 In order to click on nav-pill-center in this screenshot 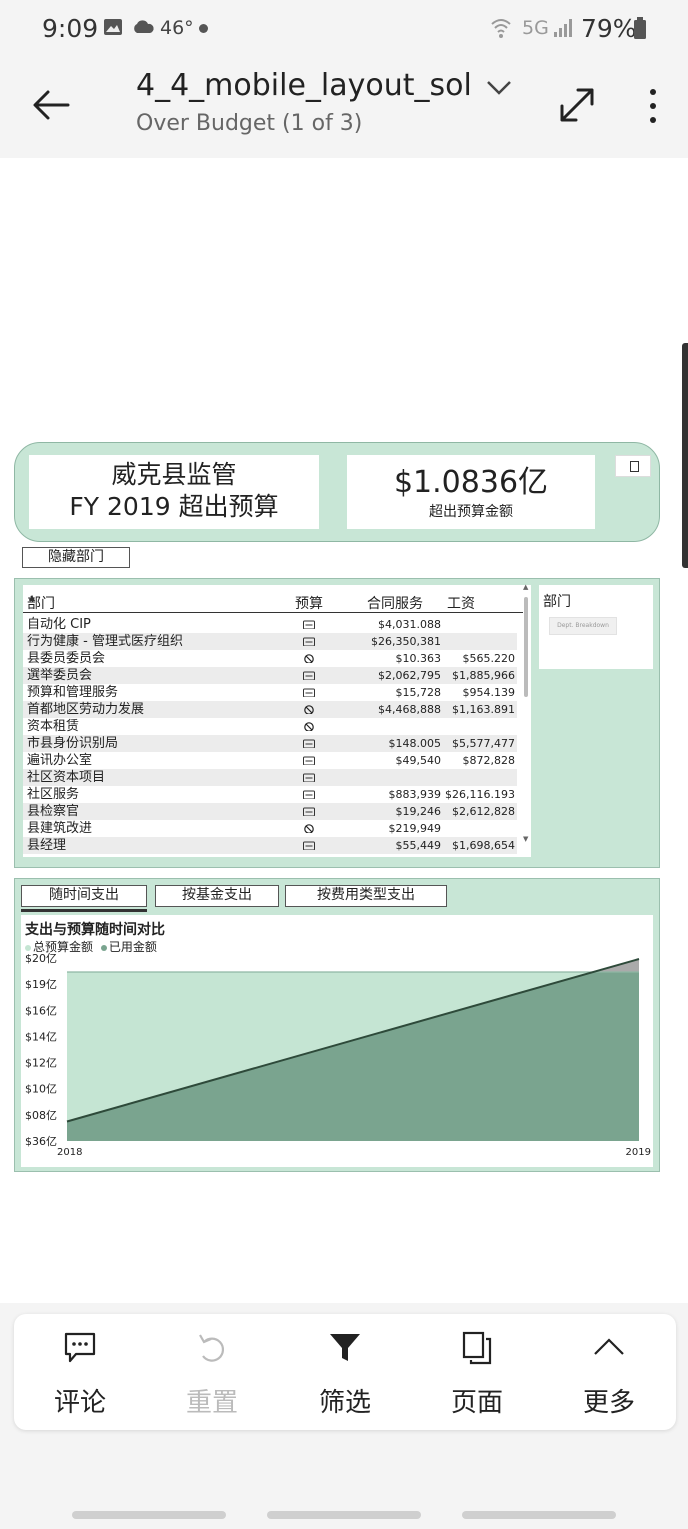, I will do `click(344, 1515)`.